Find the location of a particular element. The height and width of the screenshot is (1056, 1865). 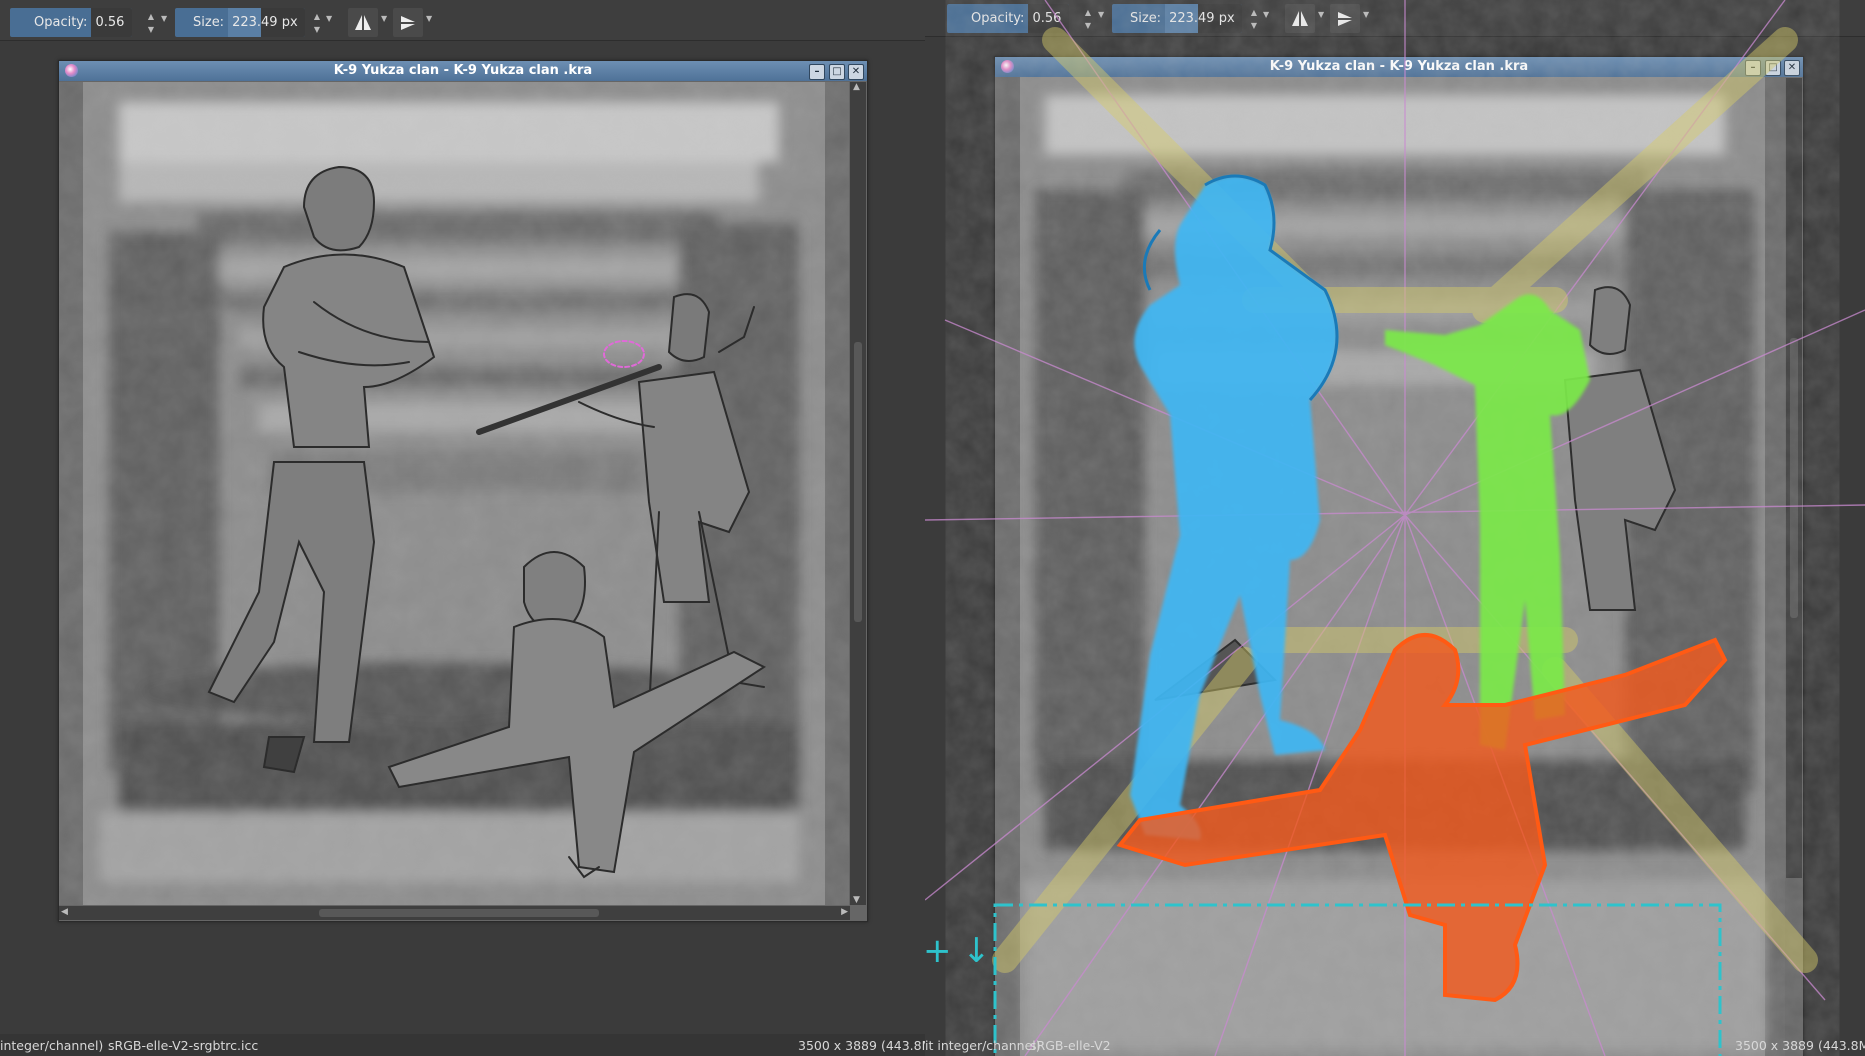

size-value-rest: 49 px is located at coordinates (283, 22).